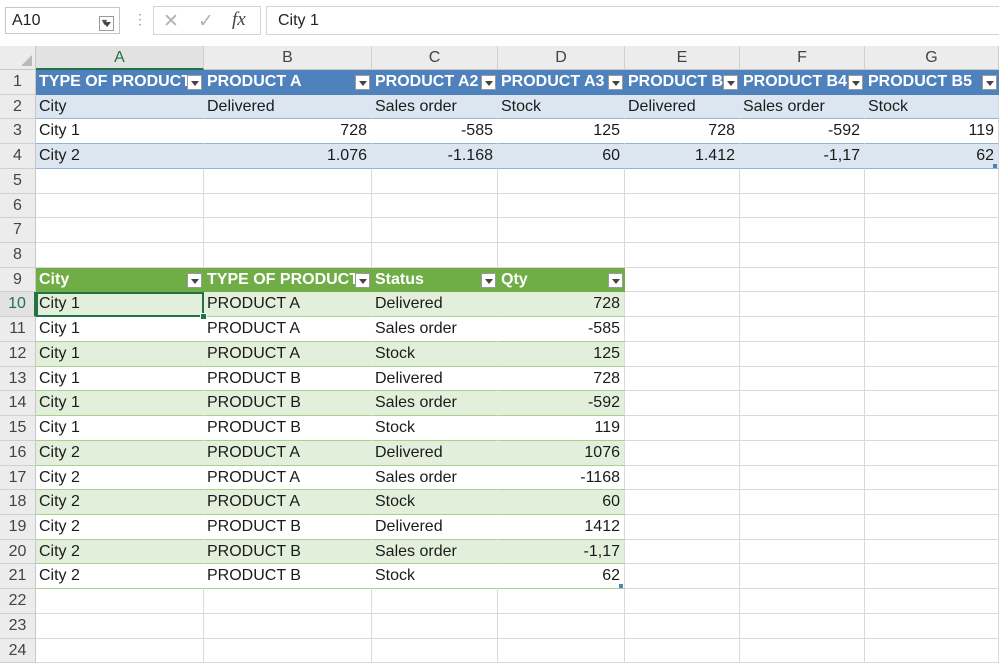 This screenshot has width=999, height=663. Describe the element at coordinates (561, 404) in the screenshot. I see `table2-cell: -592` at that location.